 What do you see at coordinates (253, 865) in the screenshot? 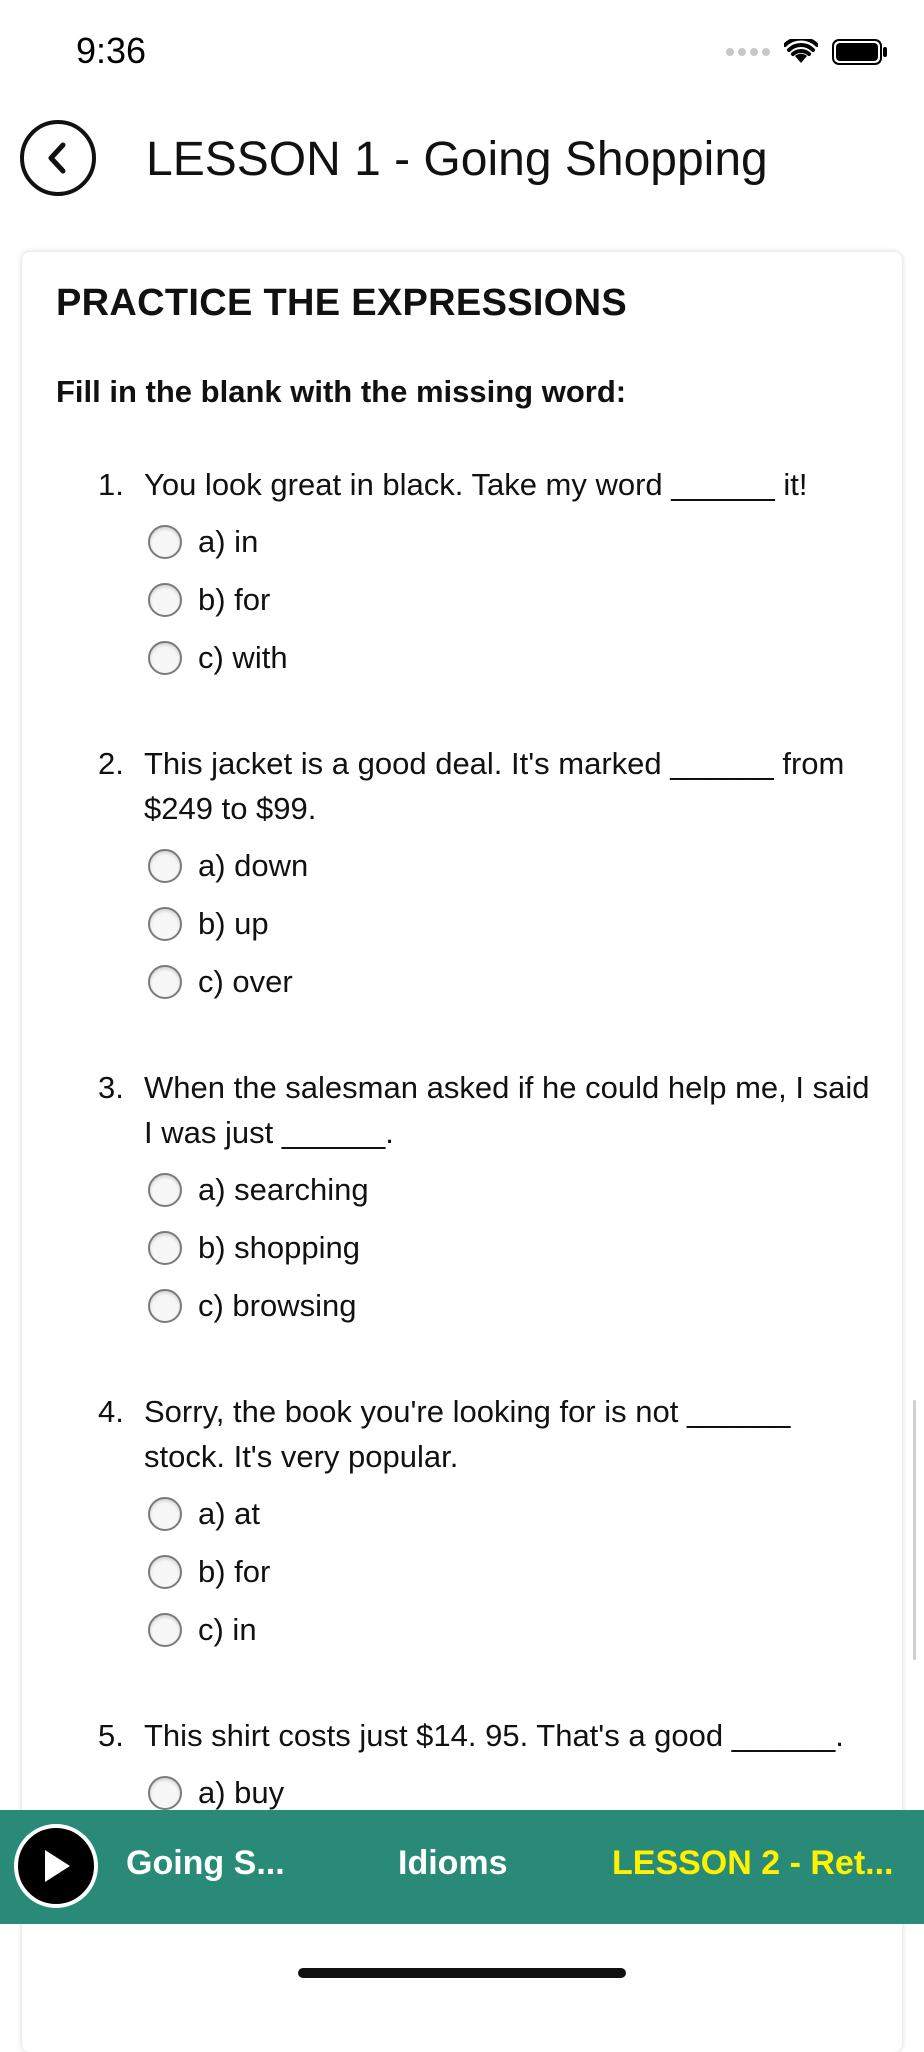
I see `option-label: a) down` at bounding box center [253, 865].